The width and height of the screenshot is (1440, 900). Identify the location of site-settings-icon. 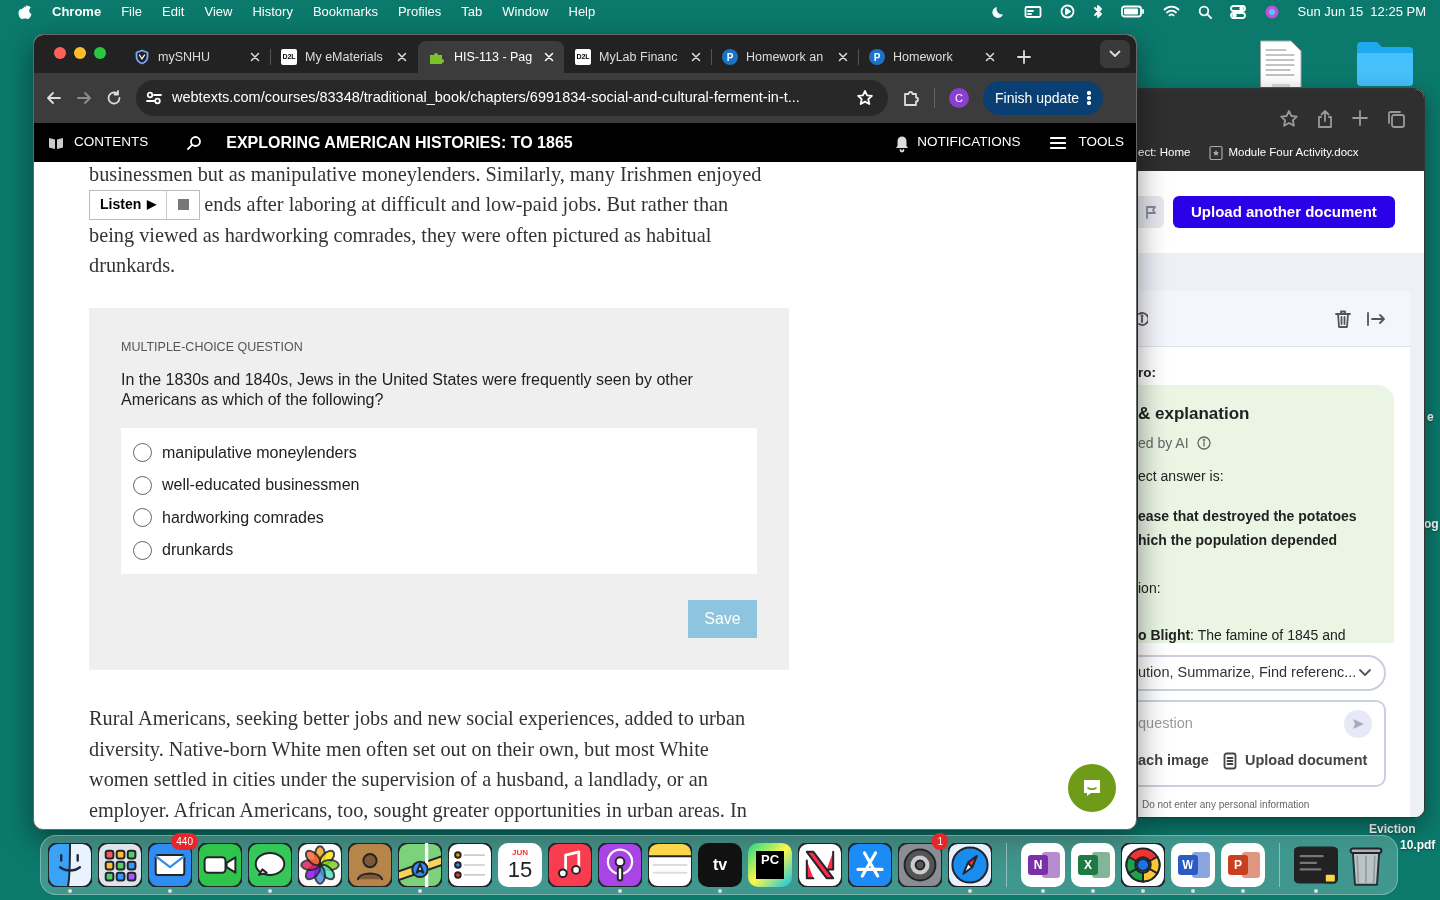
(154, 98).